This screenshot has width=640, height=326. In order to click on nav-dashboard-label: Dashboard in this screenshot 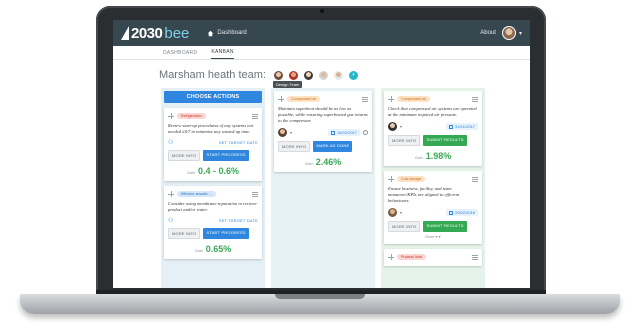, I will do `click(232, 33)`.